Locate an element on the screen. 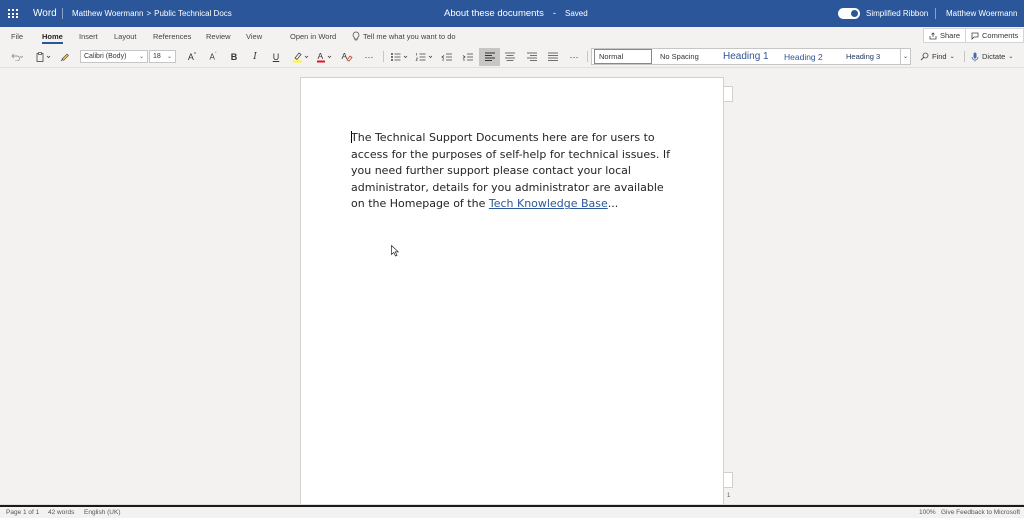  decrease-indent-icon is located at coordinates (446, 56).